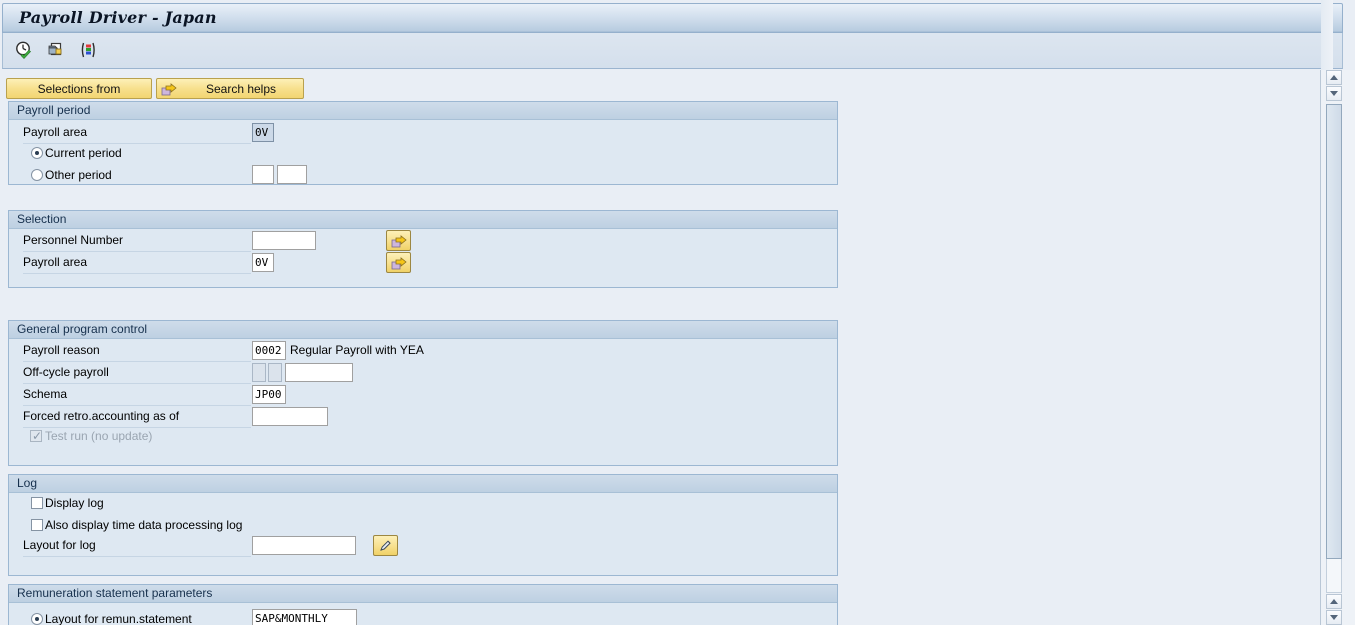  I want to click on scroll-track, so click(1334, 348).